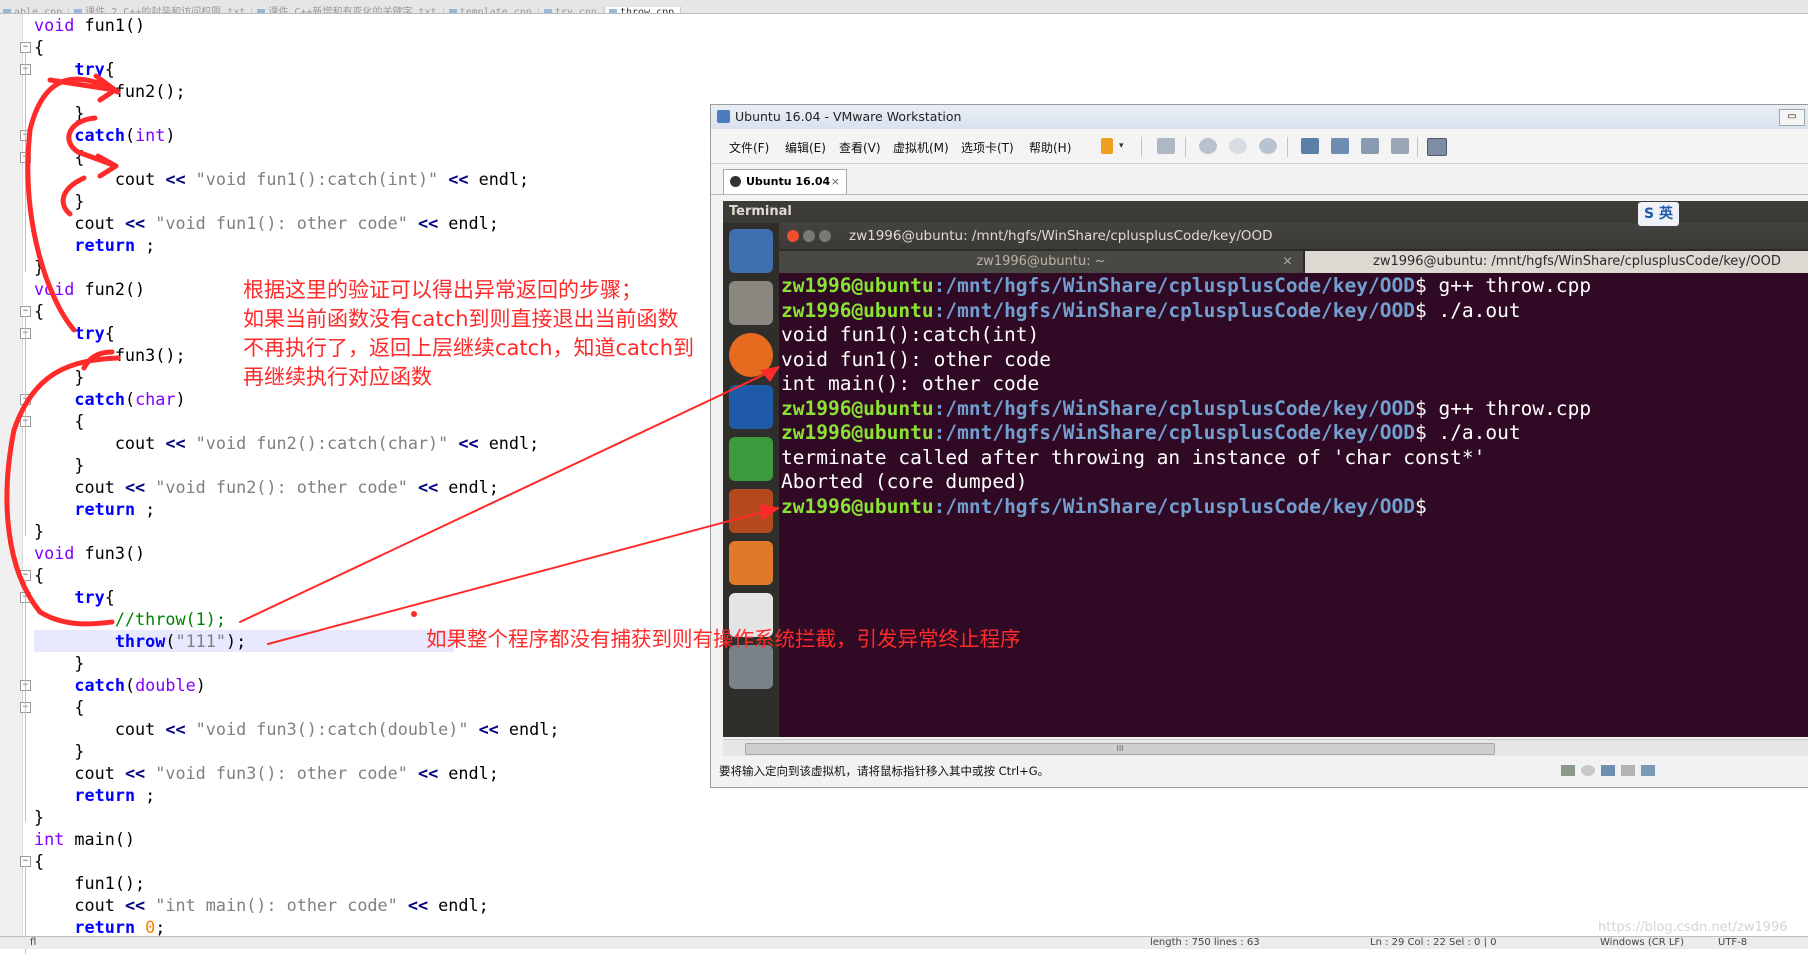  I want to click on arrowhead-run2, so click(770, 512).